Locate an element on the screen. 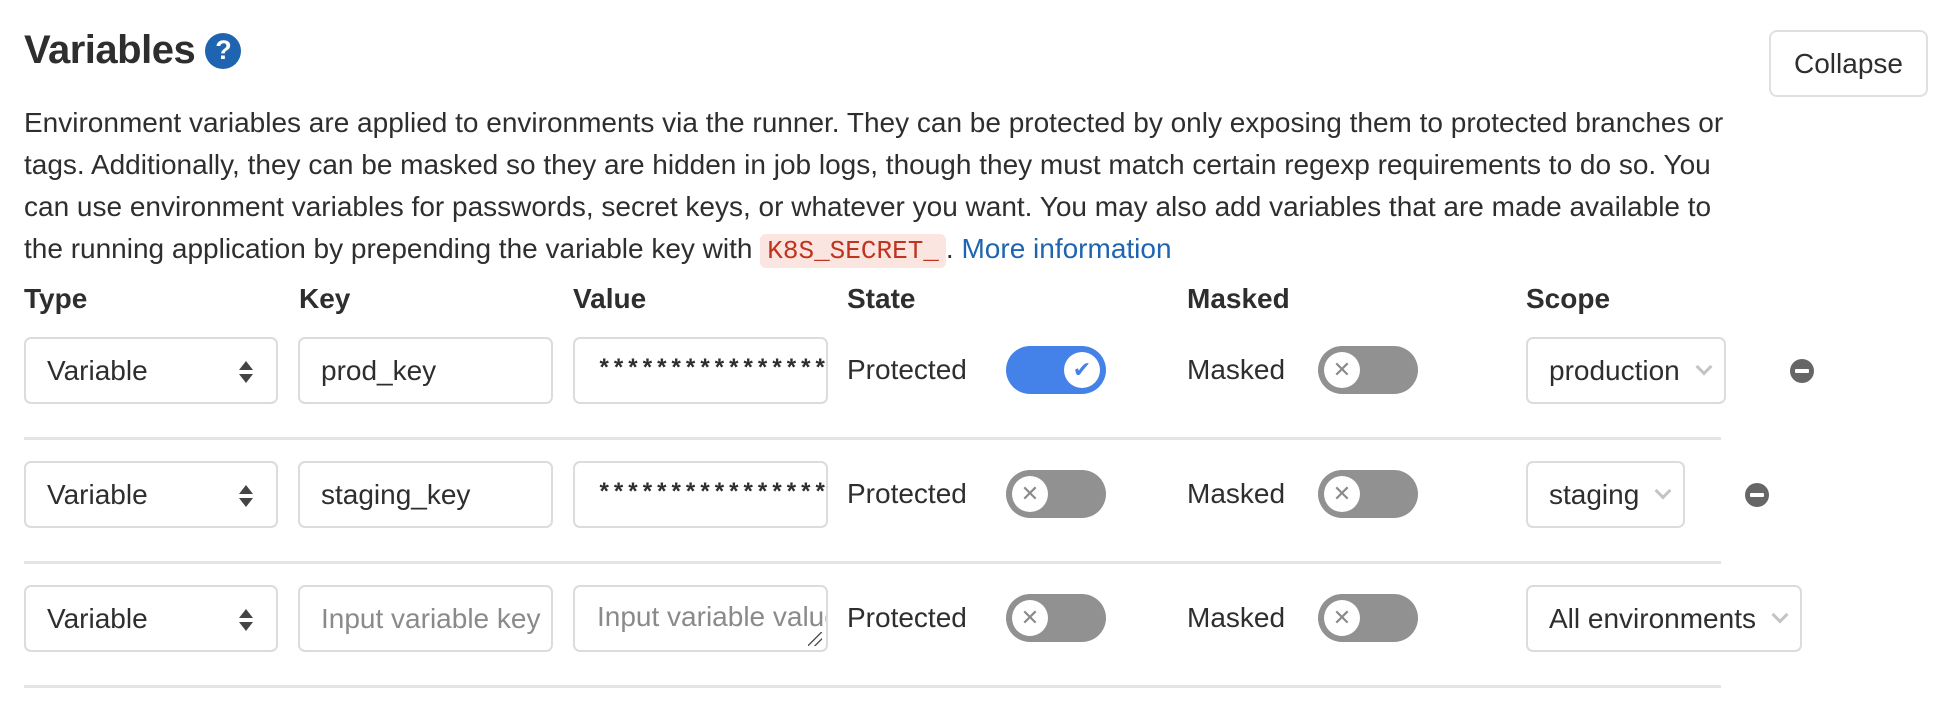 The width and height of the screenshot is (1956, 714). title-text: Variables is located at coordinates (110, 50).